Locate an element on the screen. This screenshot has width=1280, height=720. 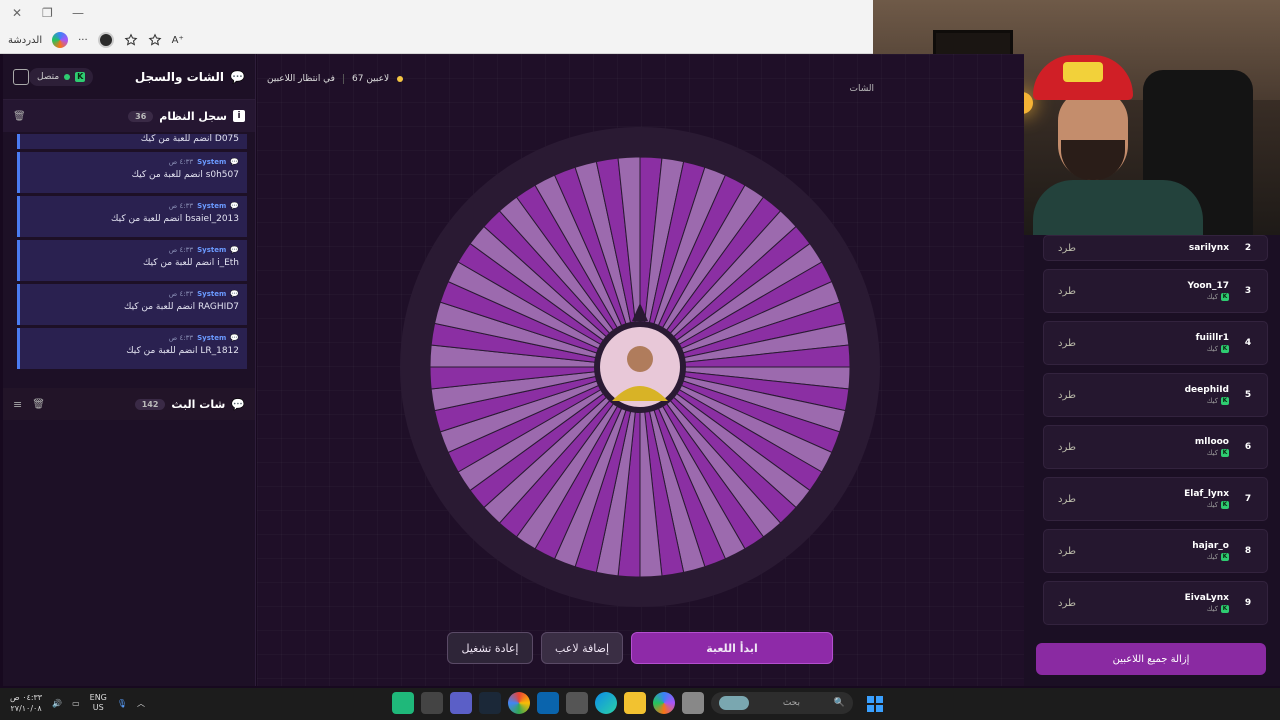
chat-bubble-icon: 💬 is located at coordinates (237, 76).